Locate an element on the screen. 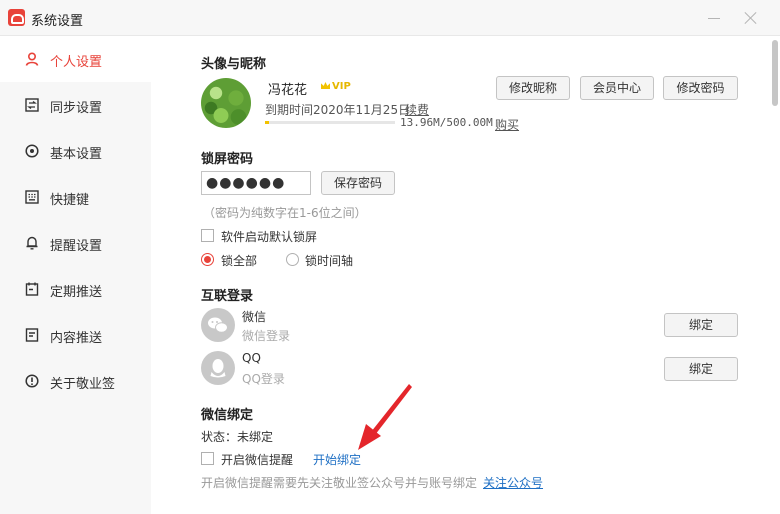  wechat-glyph is located at coordinates (218, 325).